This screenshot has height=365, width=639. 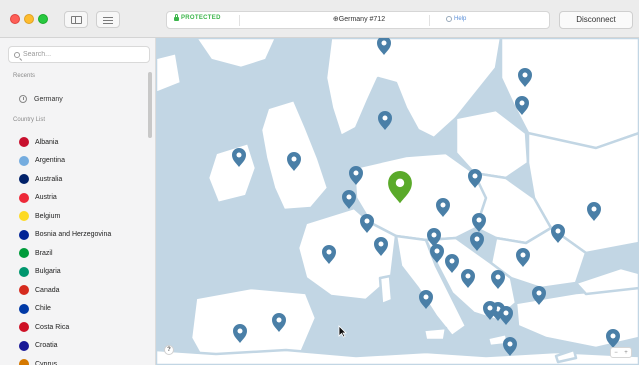 I want to click on recent-item-germany: Germany, so click(x=38, y=99).